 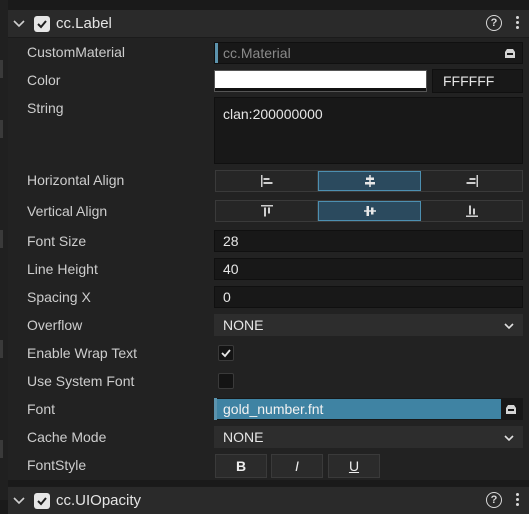 I want to click on cache-mode-select: NONE, so click(x=368, y=437).